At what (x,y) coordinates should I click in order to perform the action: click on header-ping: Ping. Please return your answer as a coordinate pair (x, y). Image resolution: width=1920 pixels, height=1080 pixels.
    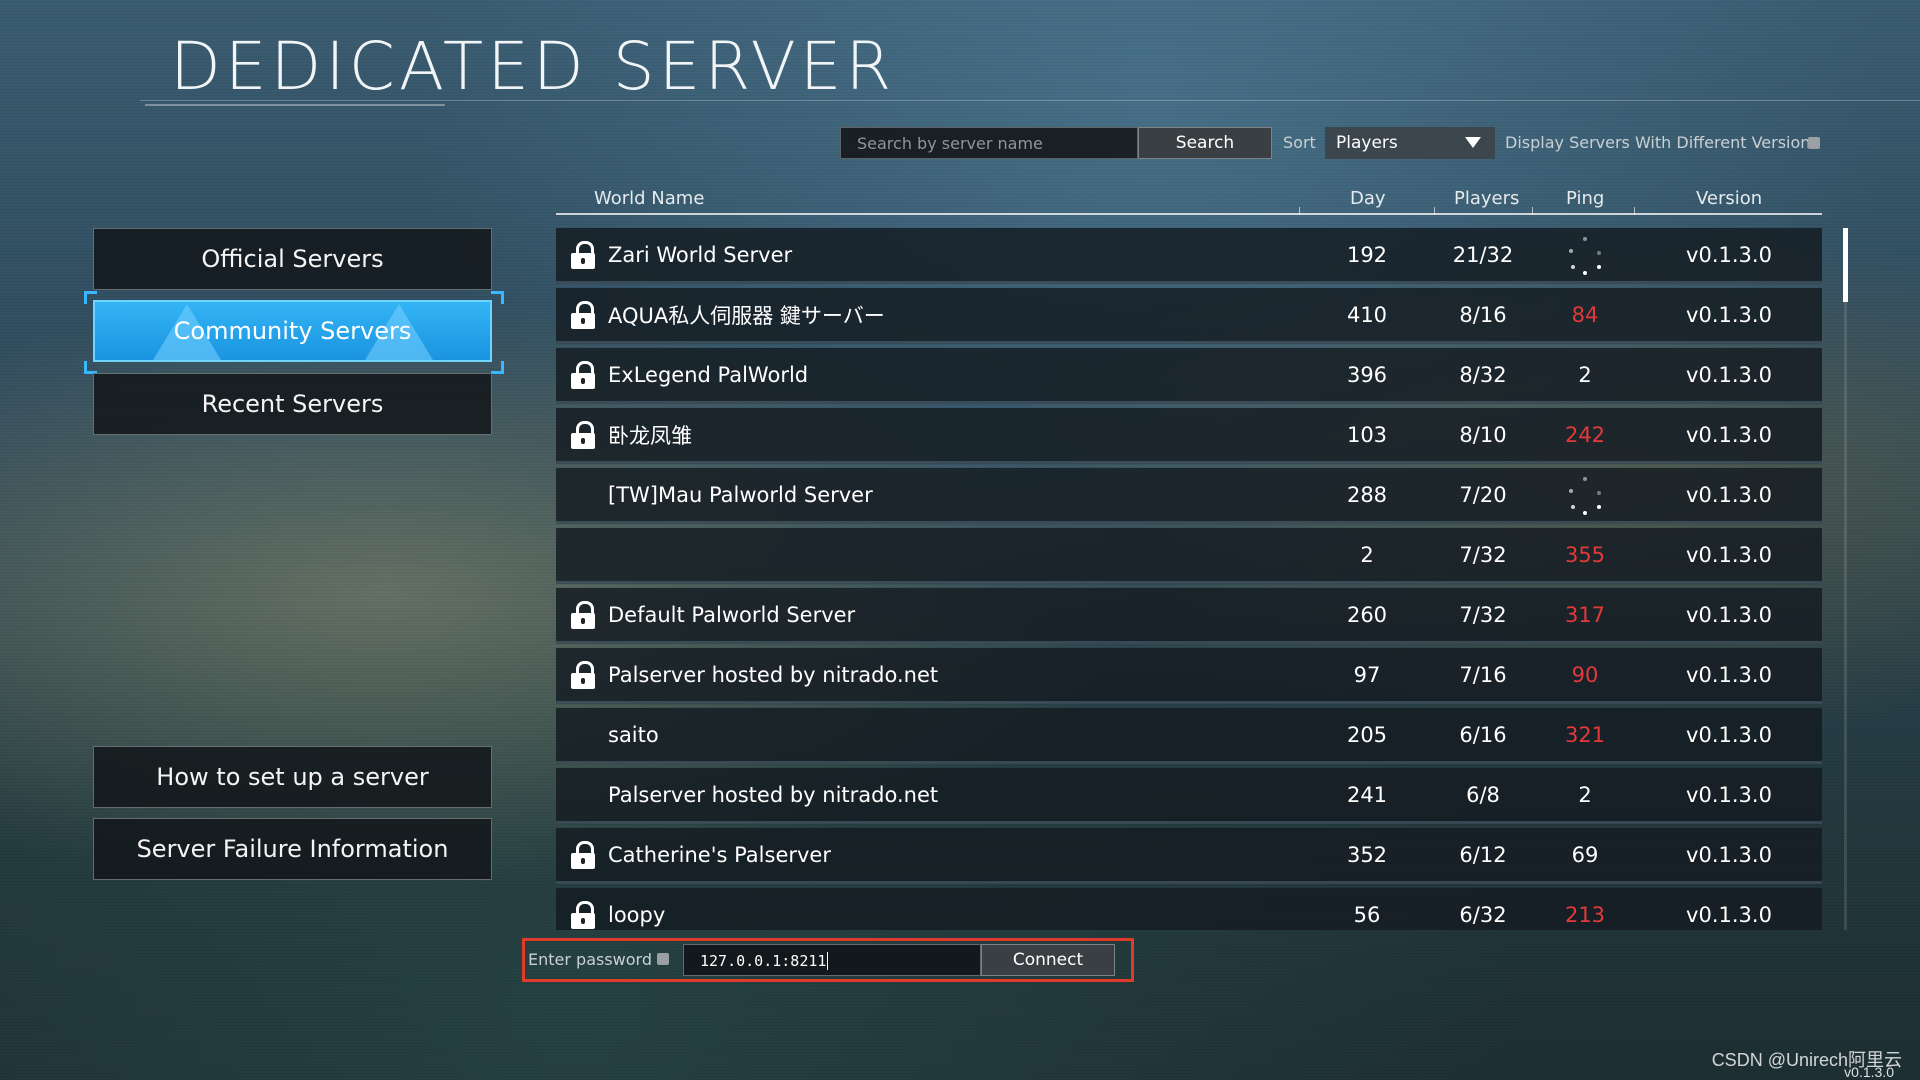
    Looking at the image, I should click on (1585, 198).